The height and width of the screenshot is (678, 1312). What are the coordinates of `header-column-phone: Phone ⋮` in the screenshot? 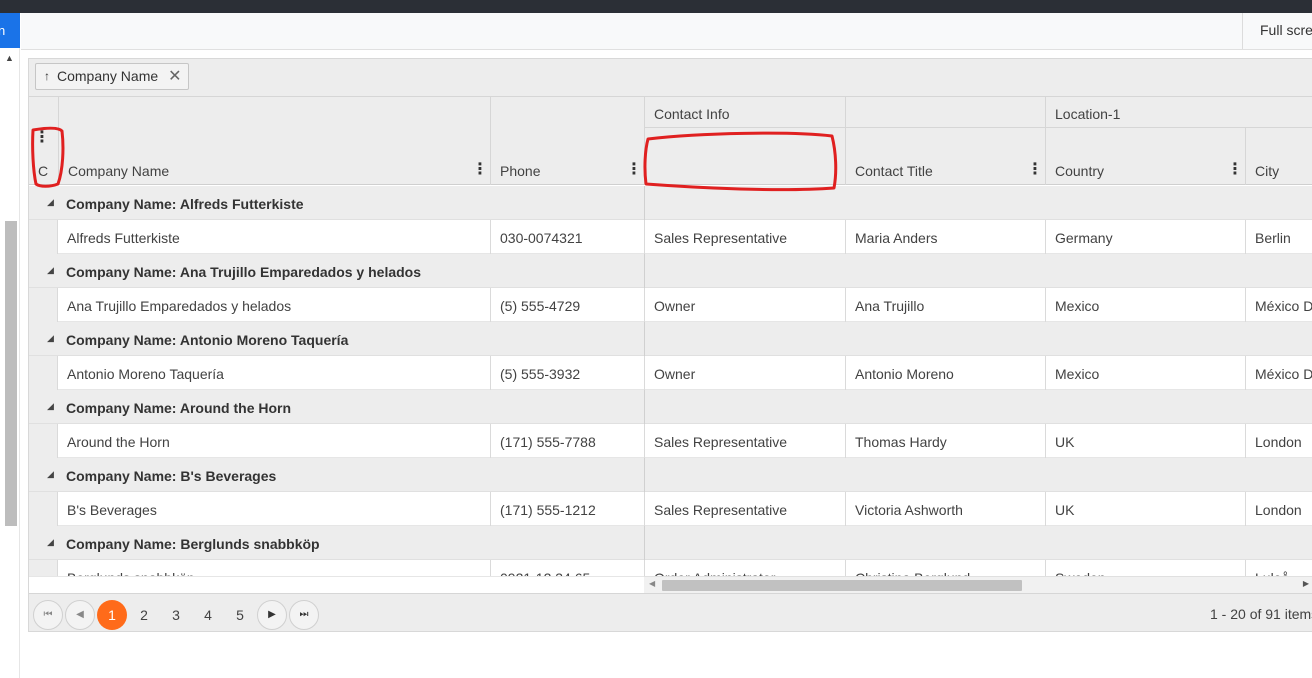 It's located at (567, 141).